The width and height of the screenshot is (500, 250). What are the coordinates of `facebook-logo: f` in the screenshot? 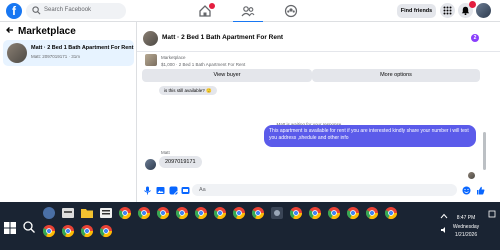 It's located at (14, 11).